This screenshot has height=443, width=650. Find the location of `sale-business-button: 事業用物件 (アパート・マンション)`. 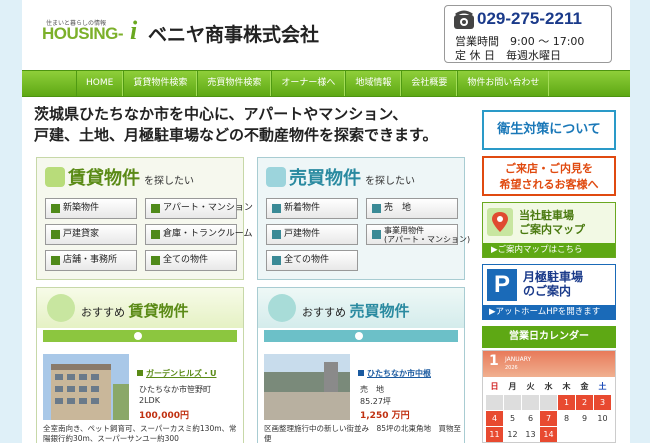

sale-business-button: 事業用物件 (アパート・マンション) is located at coordinates (418, 234).